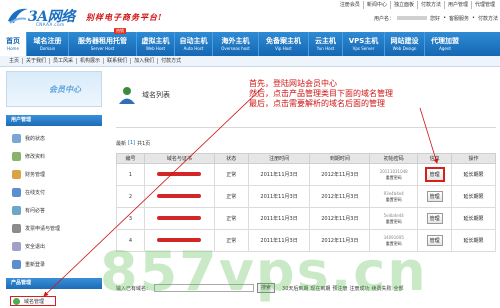 The image size is (500, 308). I want to click on top-link: 注册会员, so click(350, 5).